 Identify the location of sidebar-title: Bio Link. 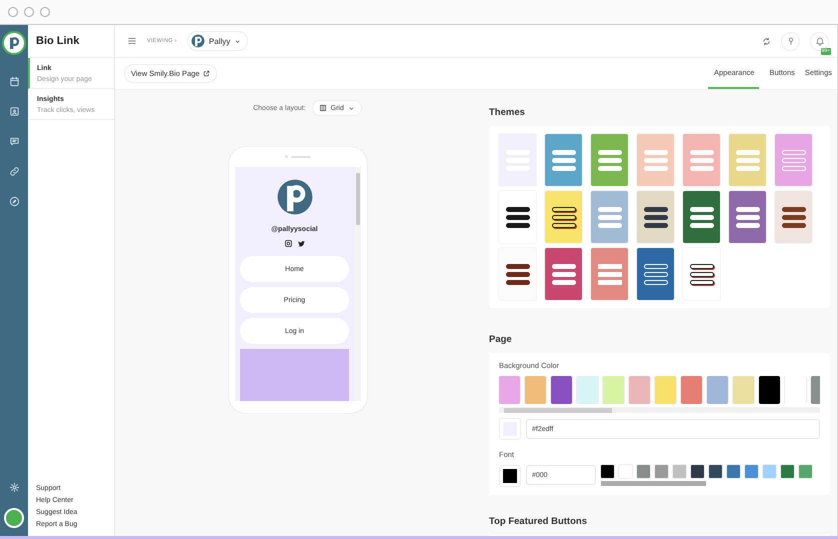
(71, 41).